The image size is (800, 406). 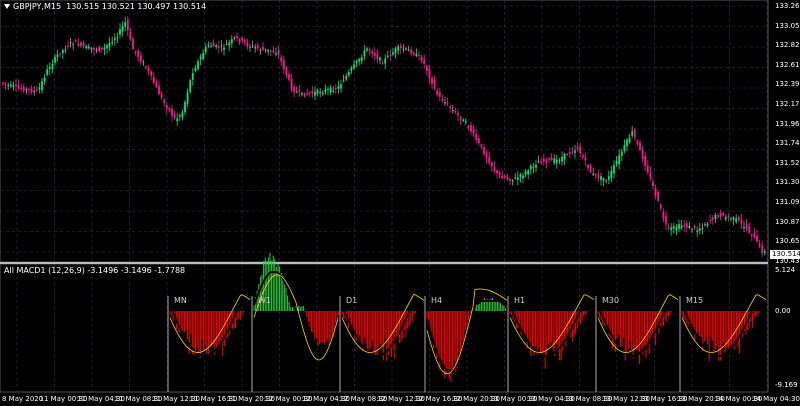 I want to click on indicator-tick-label: -9.169, so click(x=786, y=385).